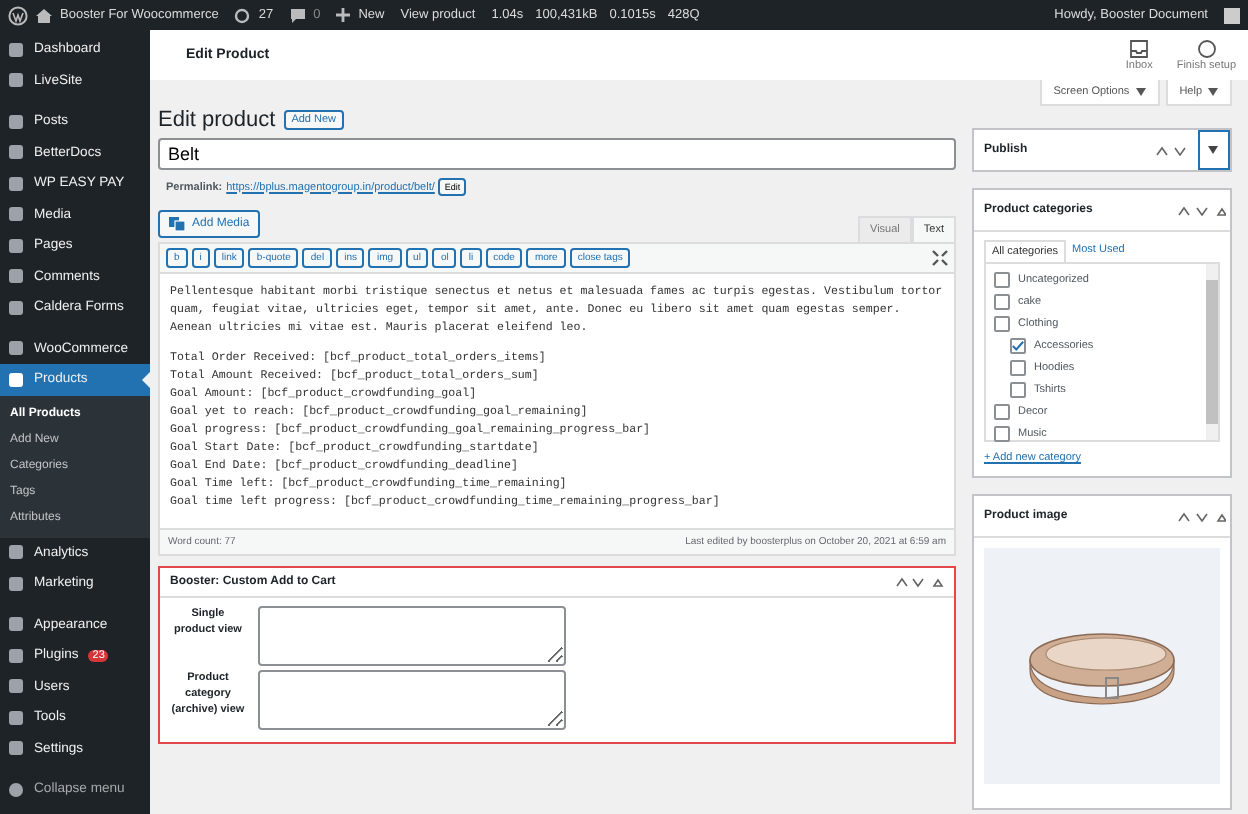 This screenshot has height=814, width=1248. I want to click on home-icon, so click(44, 15).